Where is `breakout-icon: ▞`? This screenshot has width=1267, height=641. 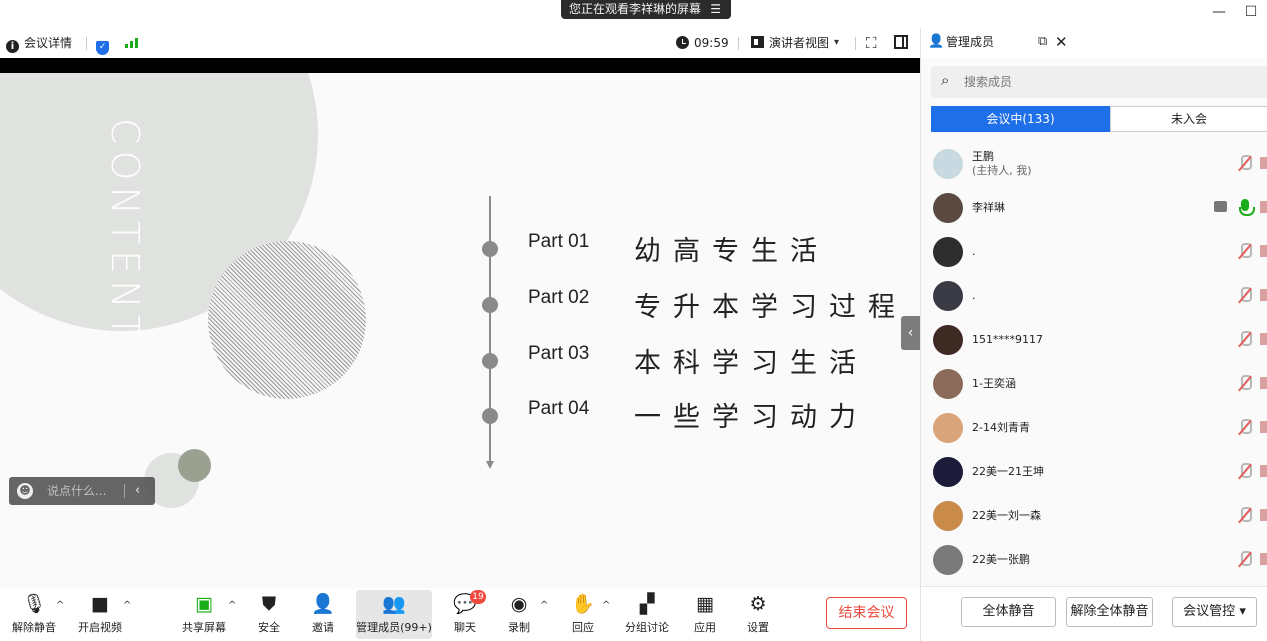 breakout-icon: ▞ is located at coordinates (647, 604).